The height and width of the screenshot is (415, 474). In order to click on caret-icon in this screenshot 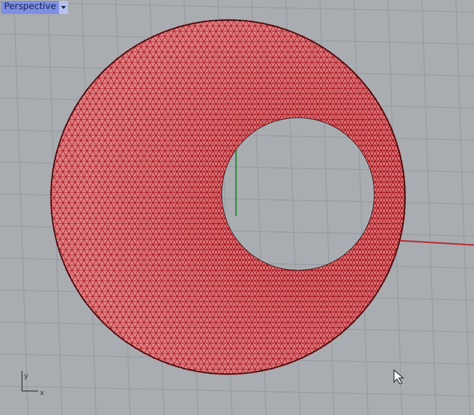, I will do `click(63, 7)`.